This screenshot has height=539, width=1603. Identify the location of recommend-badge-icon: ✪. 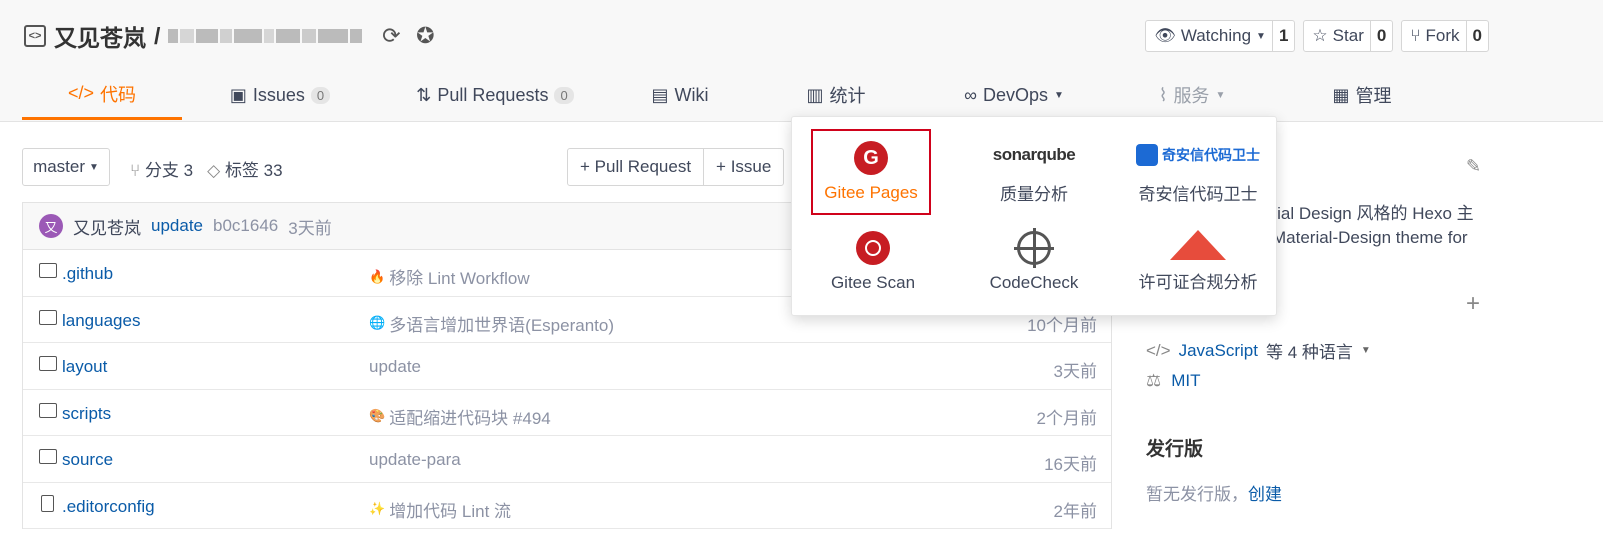
(425, 36).